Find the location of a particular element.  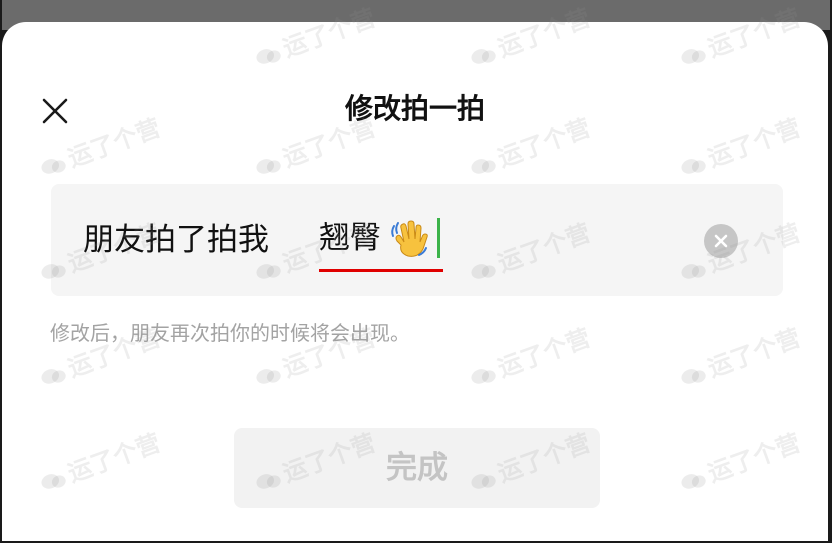

page-title: 修改拍一拍 is located at coordinates (414, 108).